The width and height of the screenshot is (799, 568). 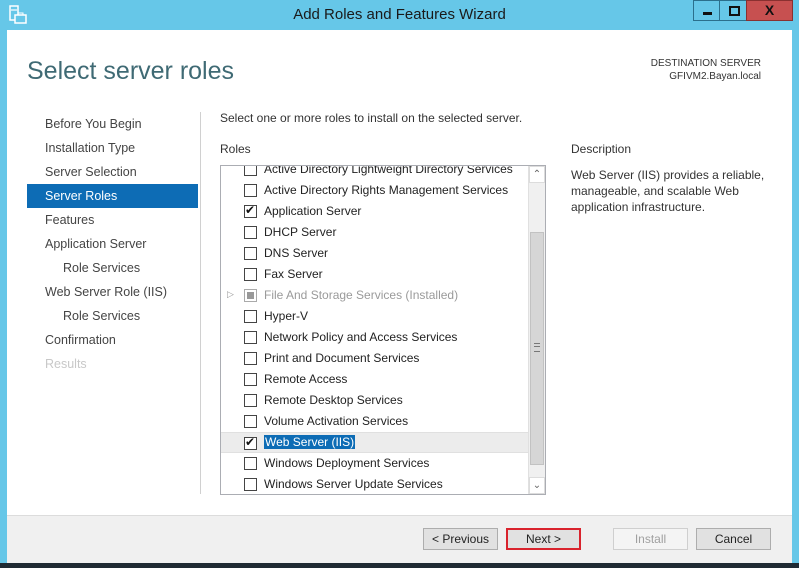 I want to click on role-label: Fax Server, so click(x=293, y=274).